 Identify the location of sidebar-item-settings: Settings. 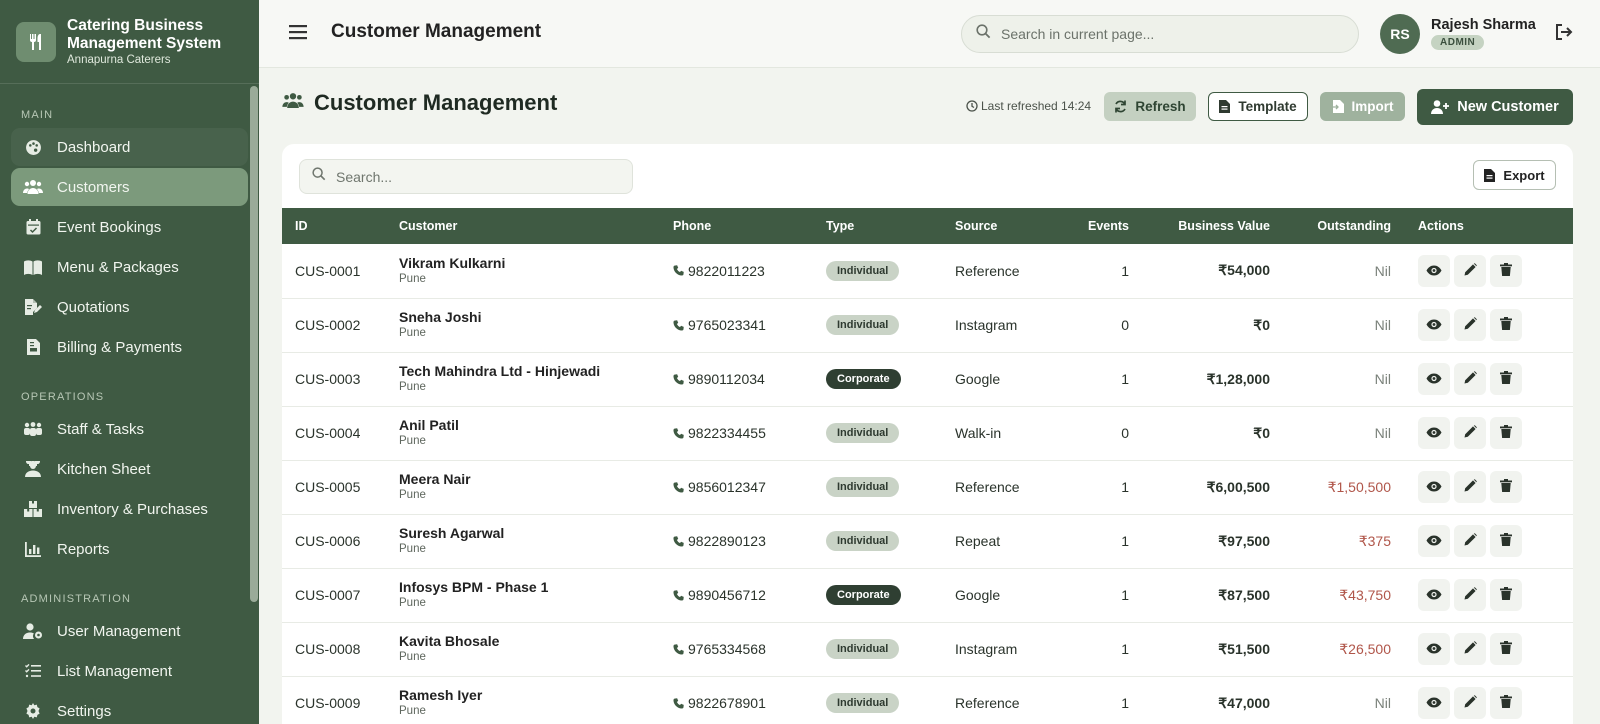
(129, 708).